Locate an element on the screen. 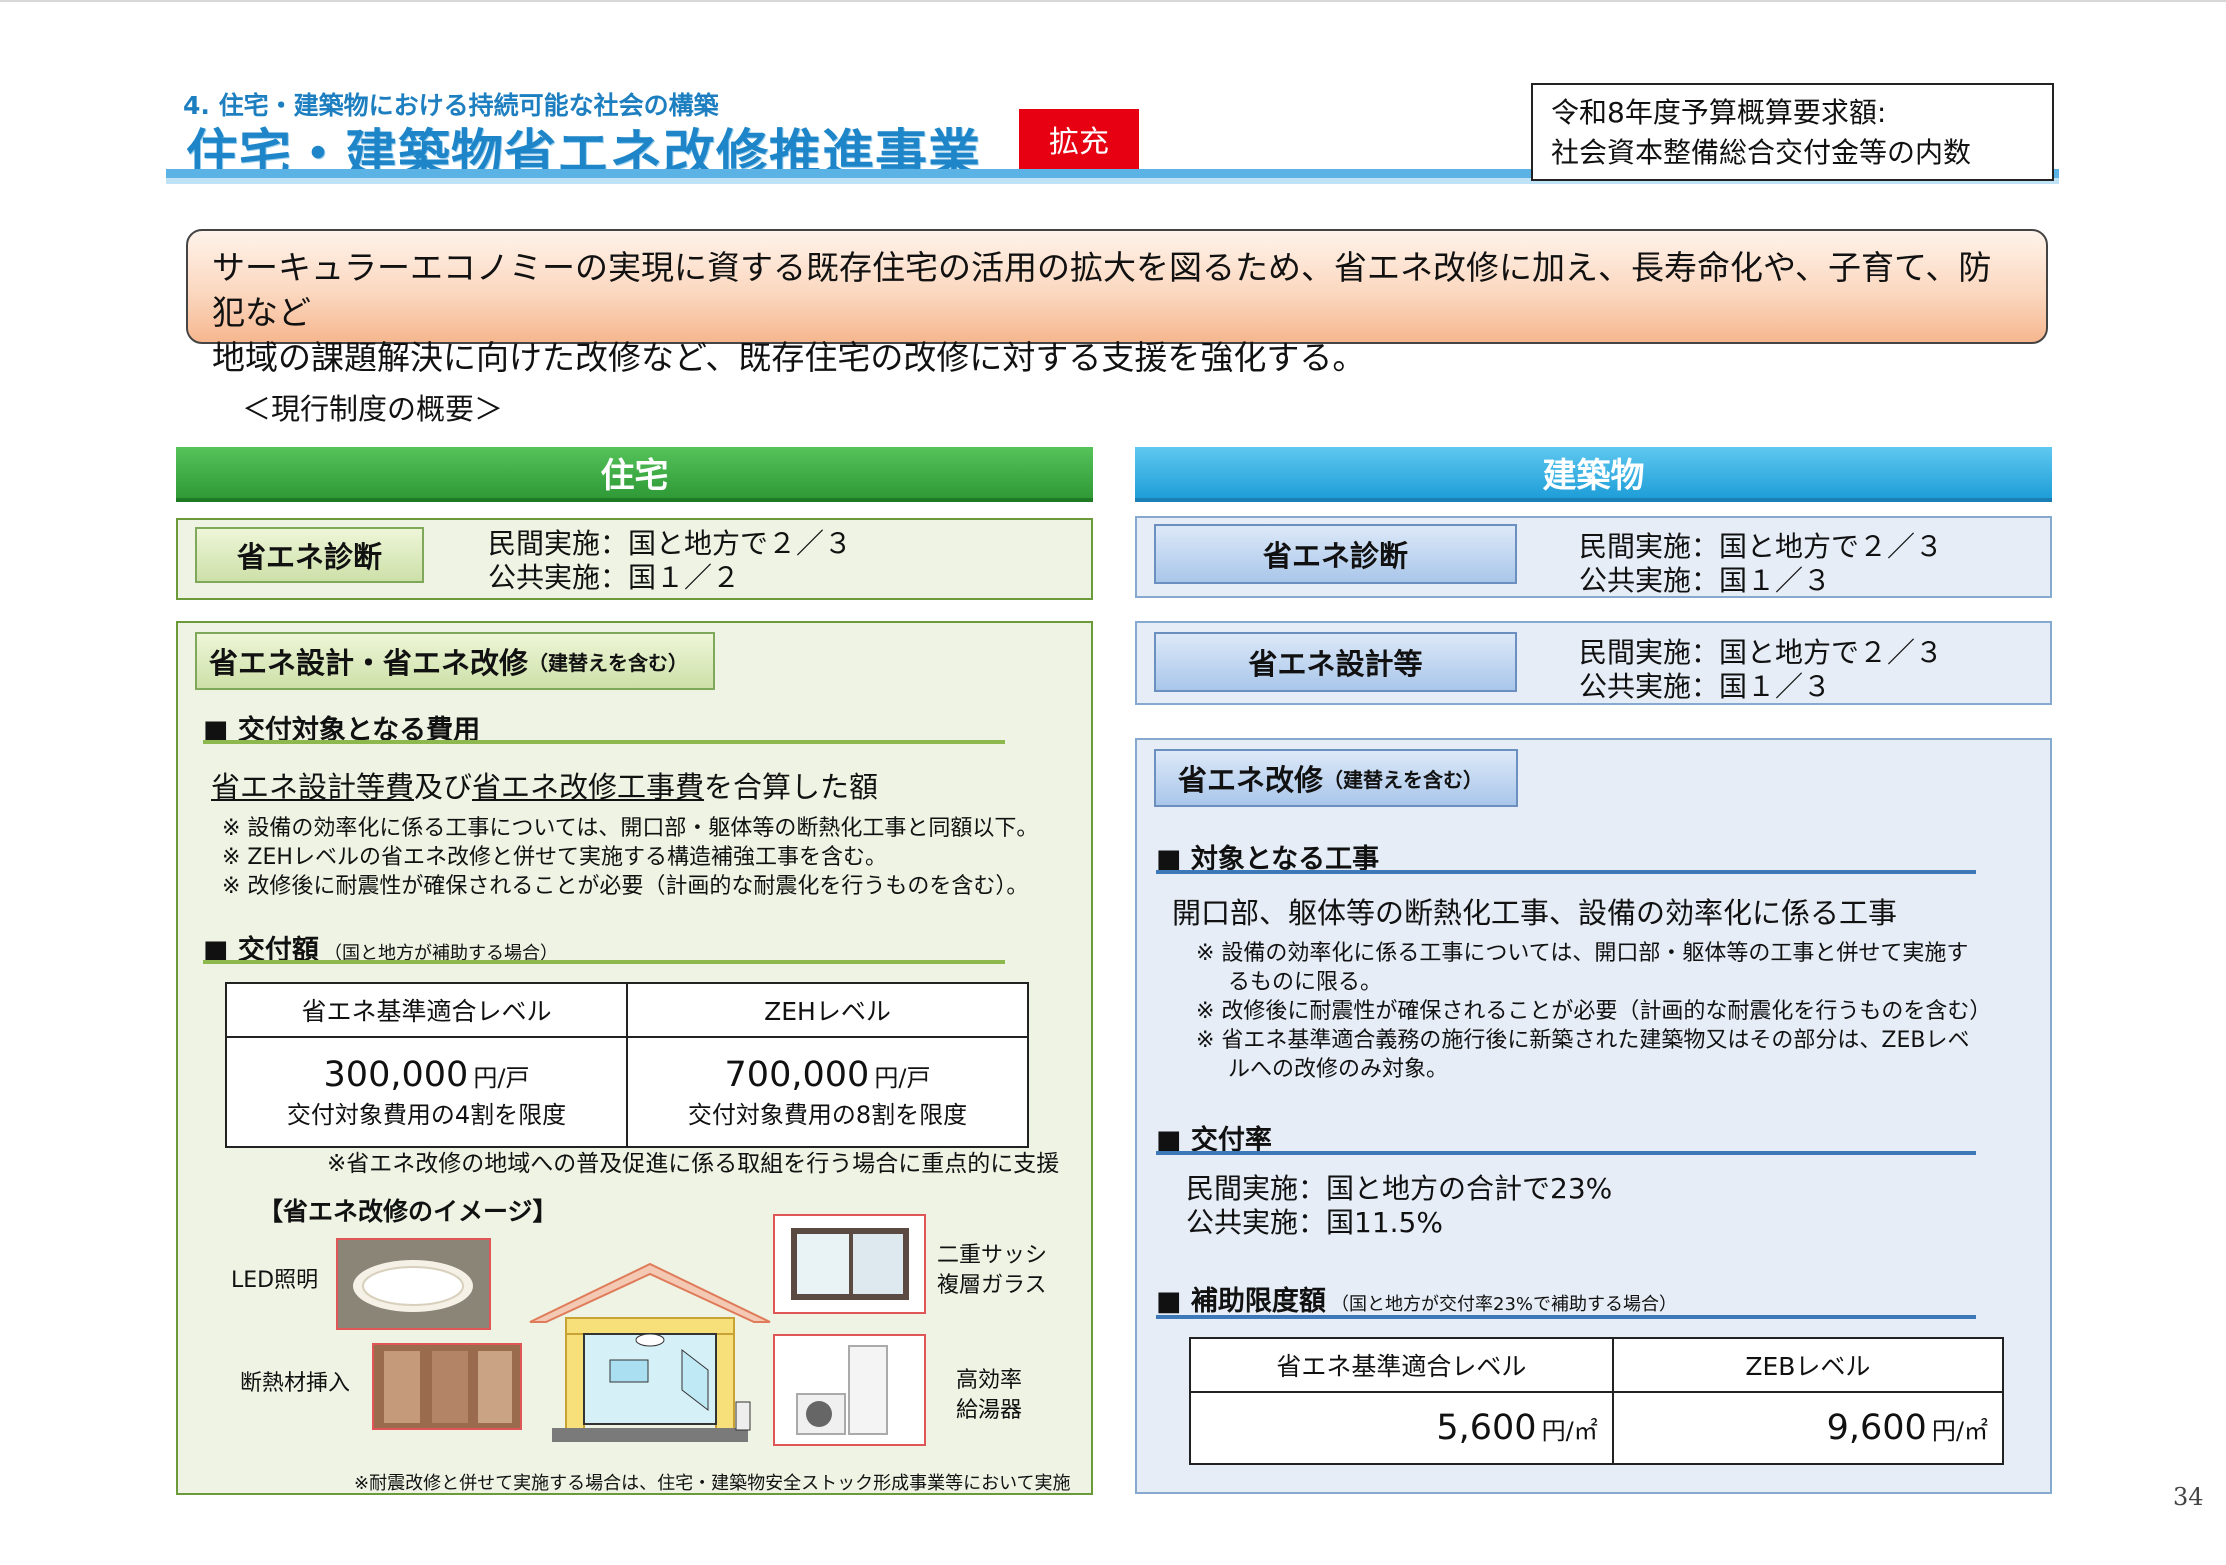 This screenshot has width=2226, height=1565. budget-line-1: 令和8年度予算概算要求額: is located at coordinates (1719, 112).